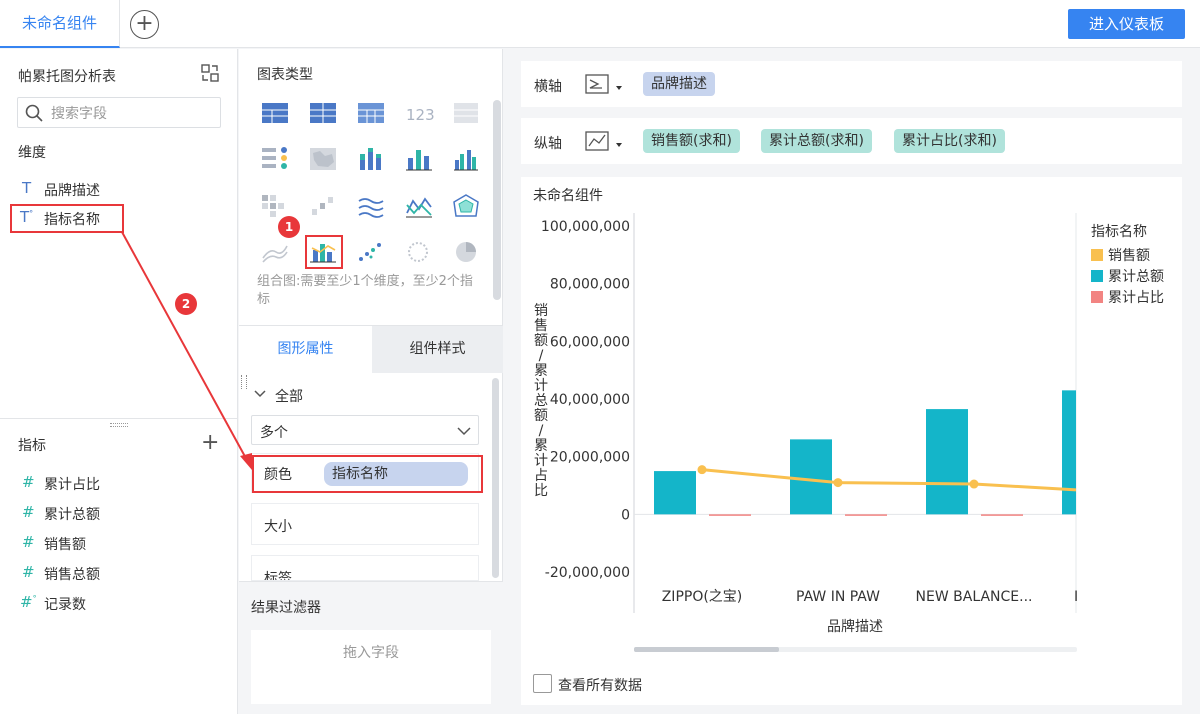 The width and height of the screenshot is (1200, 714). I want to click on y-axis-title-char: 累, so click(541, 371).